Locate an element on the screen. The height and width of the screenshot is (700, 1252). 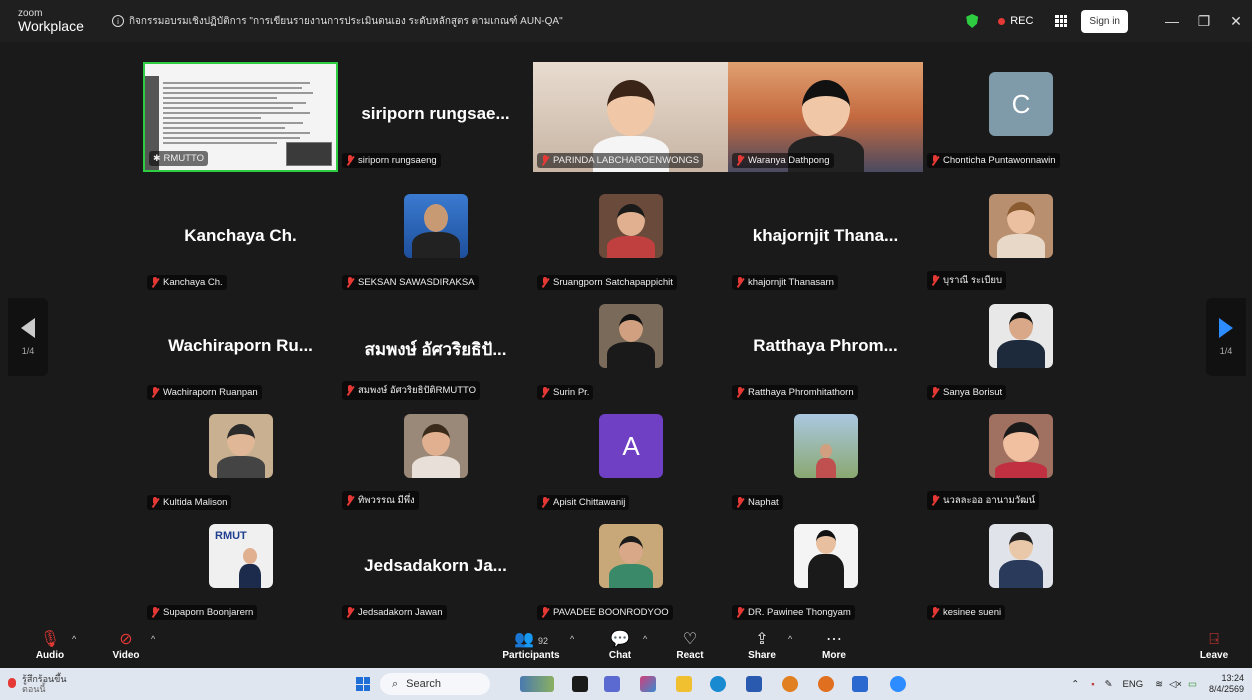
chrome-icon is located at coordinates (790, 684).